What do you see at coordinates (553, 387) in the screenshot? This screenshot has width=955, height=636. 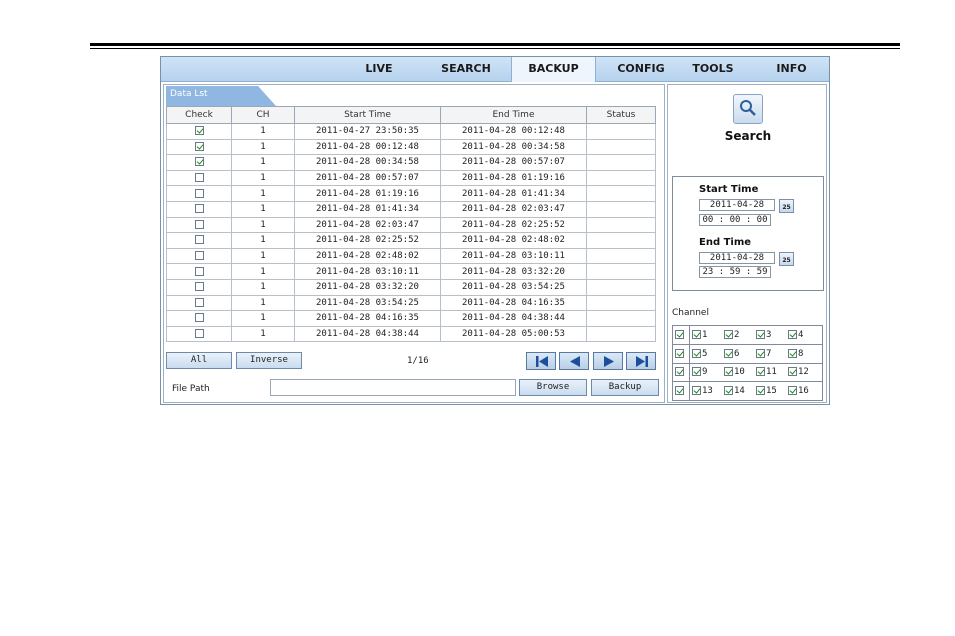 I see `browse-button: Browse` at bounding box center [553, 387].